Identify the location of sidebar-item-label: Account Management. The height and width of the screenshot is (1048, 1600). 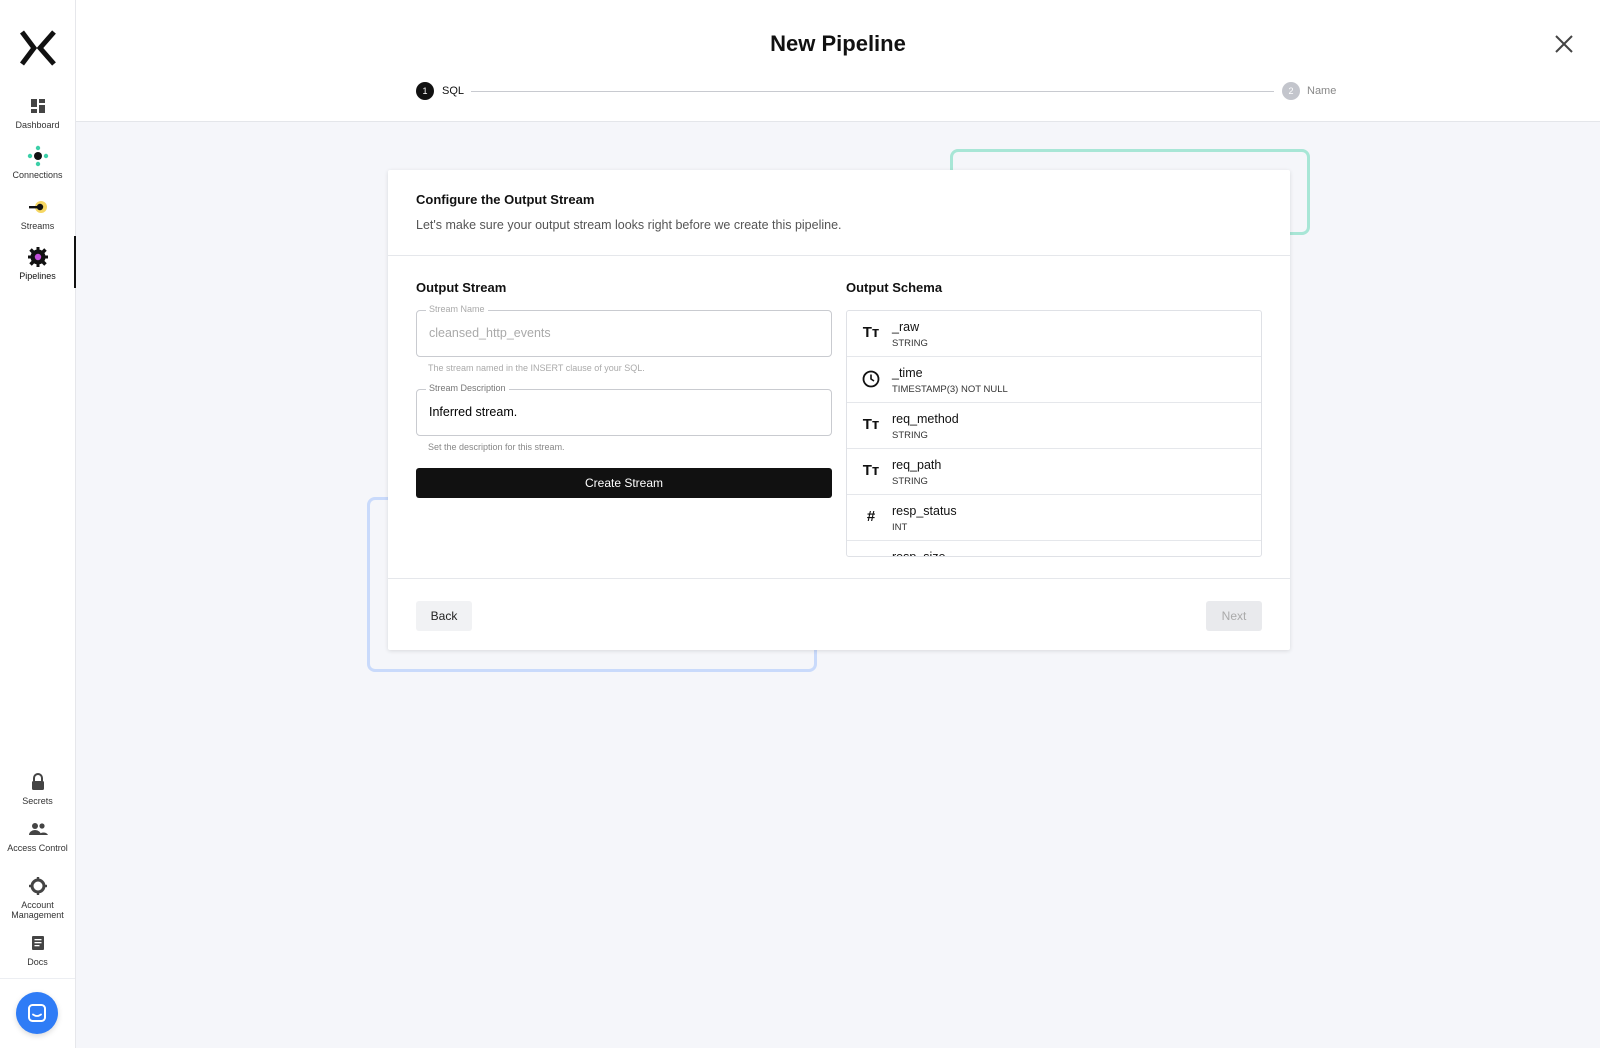
(37, 910).